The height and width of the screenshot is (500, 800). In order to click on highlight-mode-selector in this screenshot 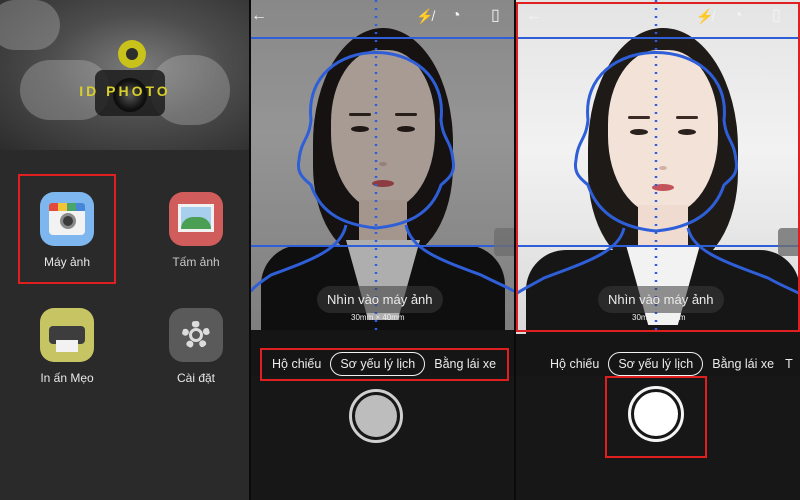, I will do `click(384, 364)`.